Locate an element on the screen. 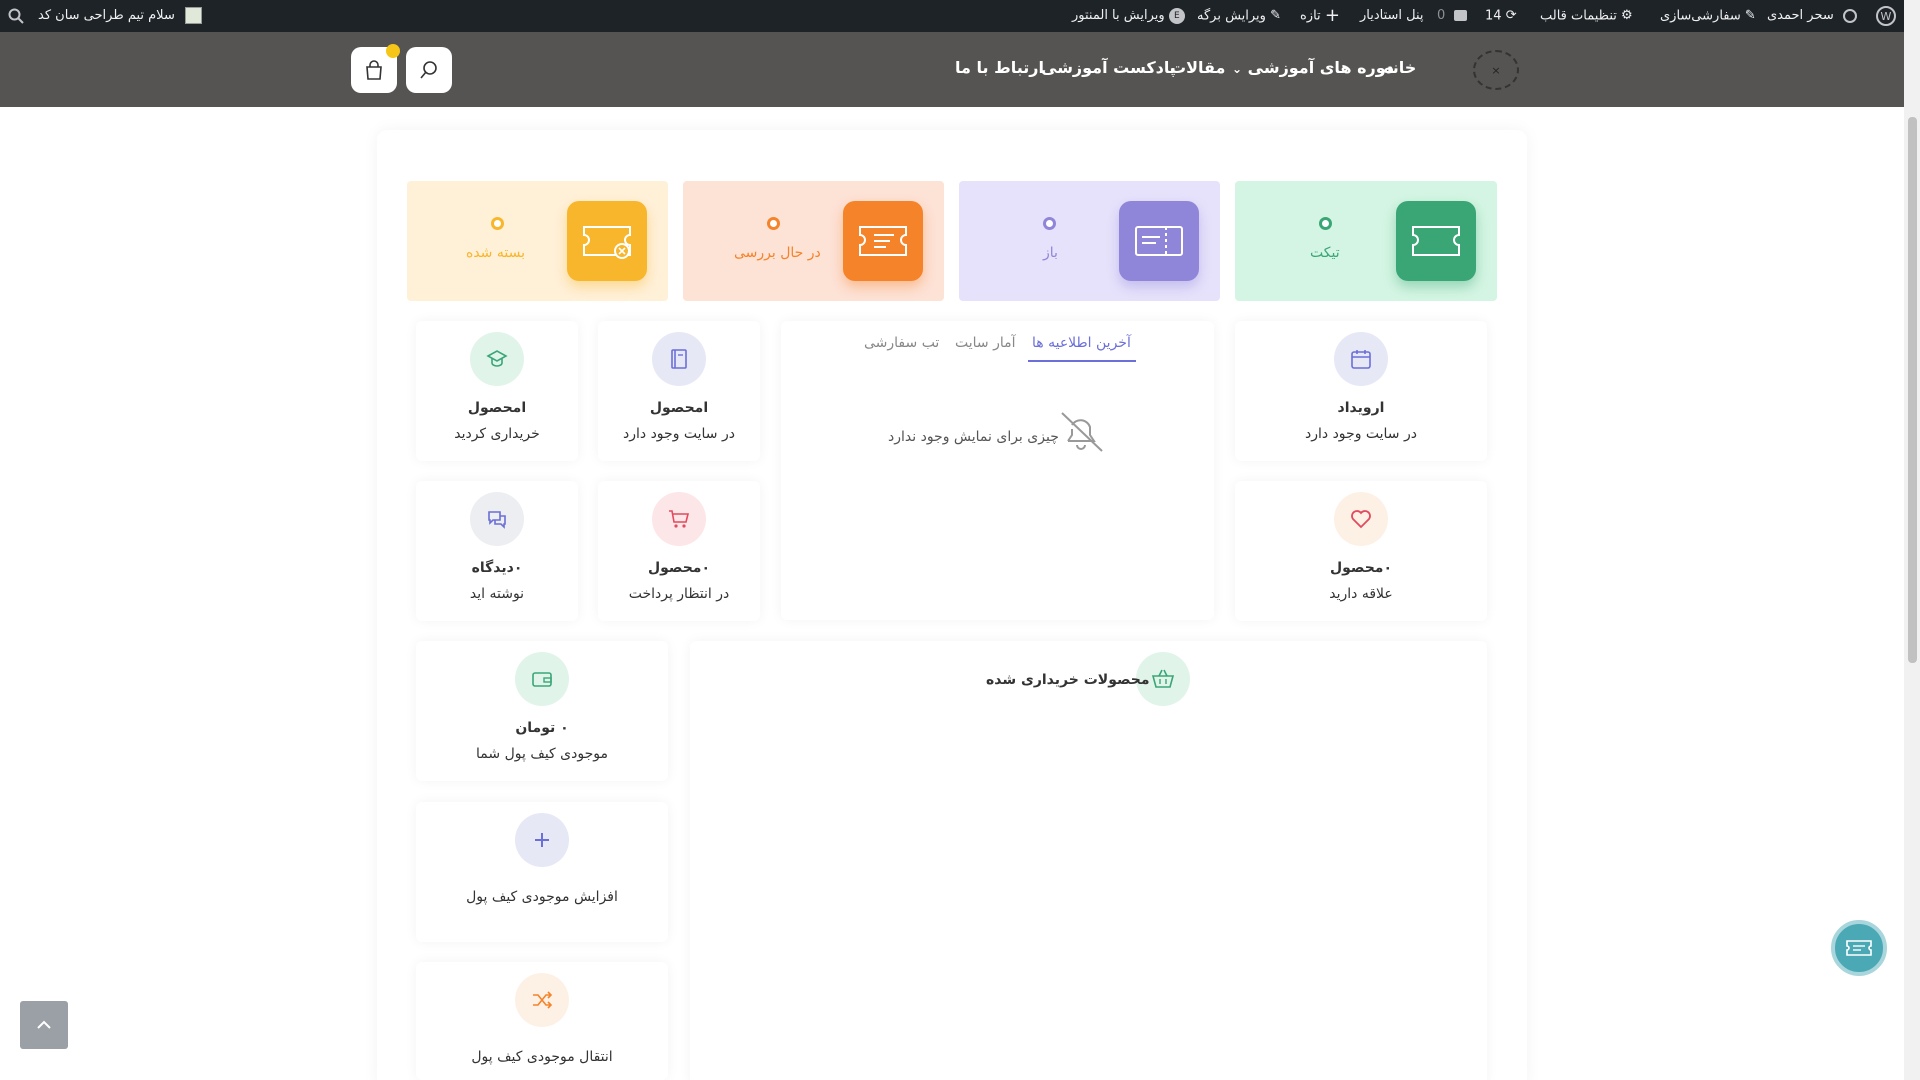 This screenshot has height=1080, width=1920. ticket-open-icon is located at coordinates (1159, 241).